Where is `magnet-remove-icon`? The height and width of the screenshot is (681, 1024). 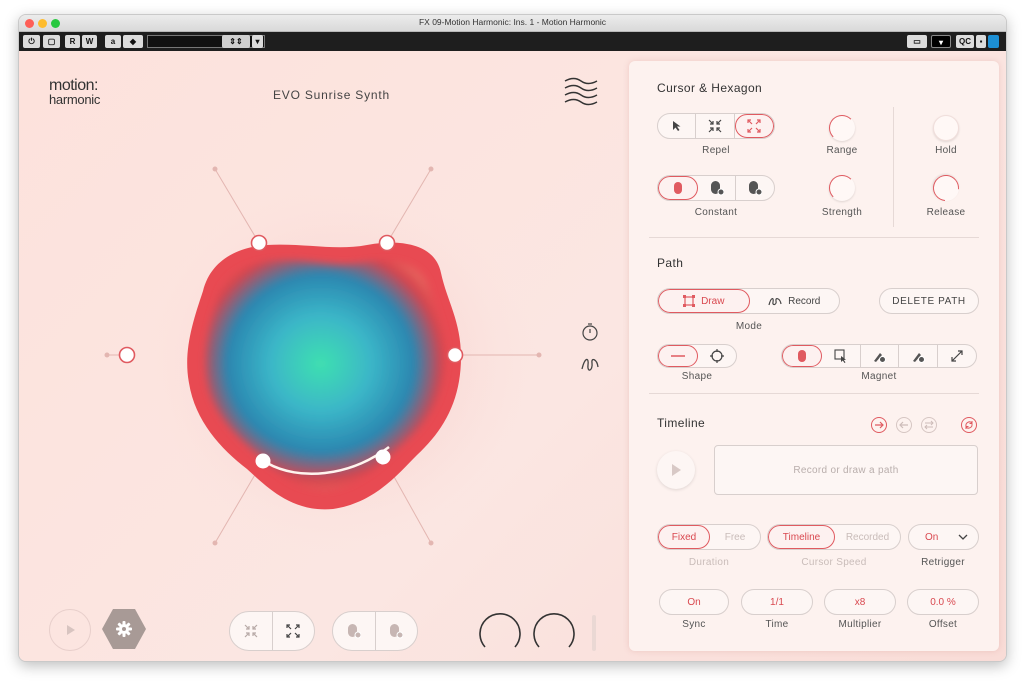
magnet-remove-icon is located at coordinates (919, 358).